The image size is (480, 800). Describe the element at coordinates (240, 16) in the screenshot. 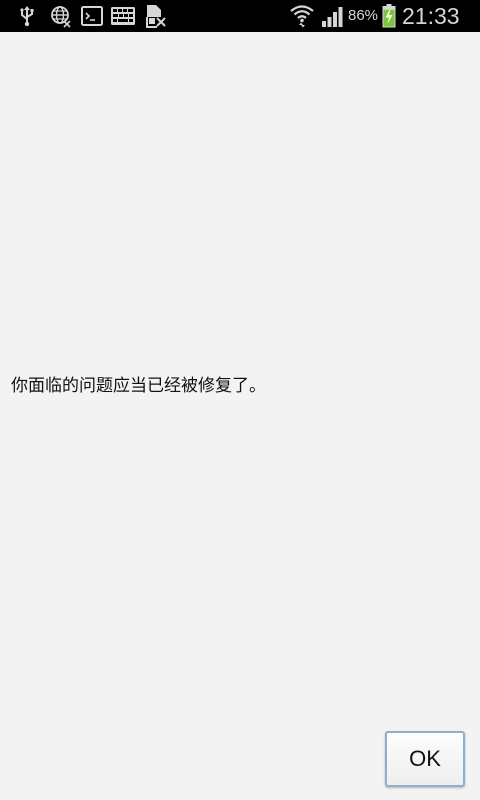

I see `status-bar: 86% 21:33` at that location.